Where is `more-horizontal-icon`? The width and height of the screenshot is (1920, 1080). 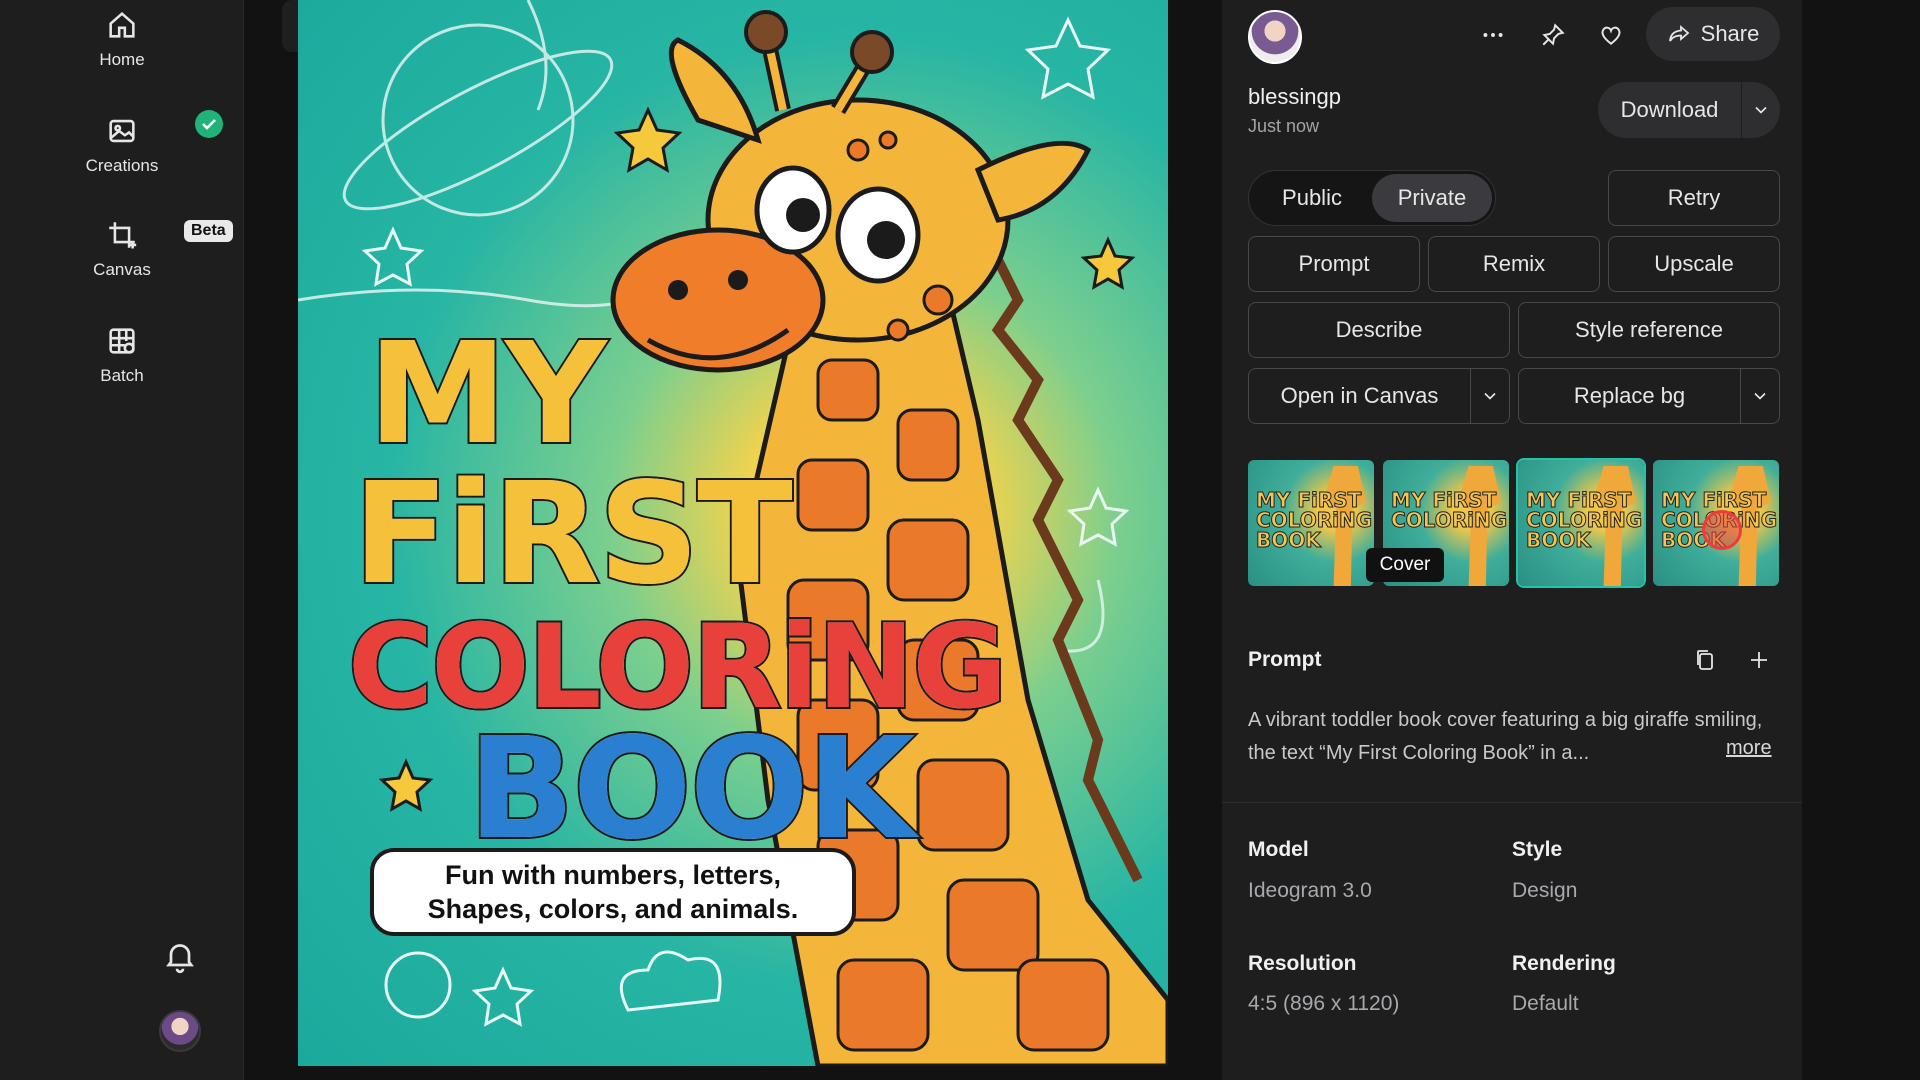
more-horizontal-icon is located at coordinates (1493, 35).